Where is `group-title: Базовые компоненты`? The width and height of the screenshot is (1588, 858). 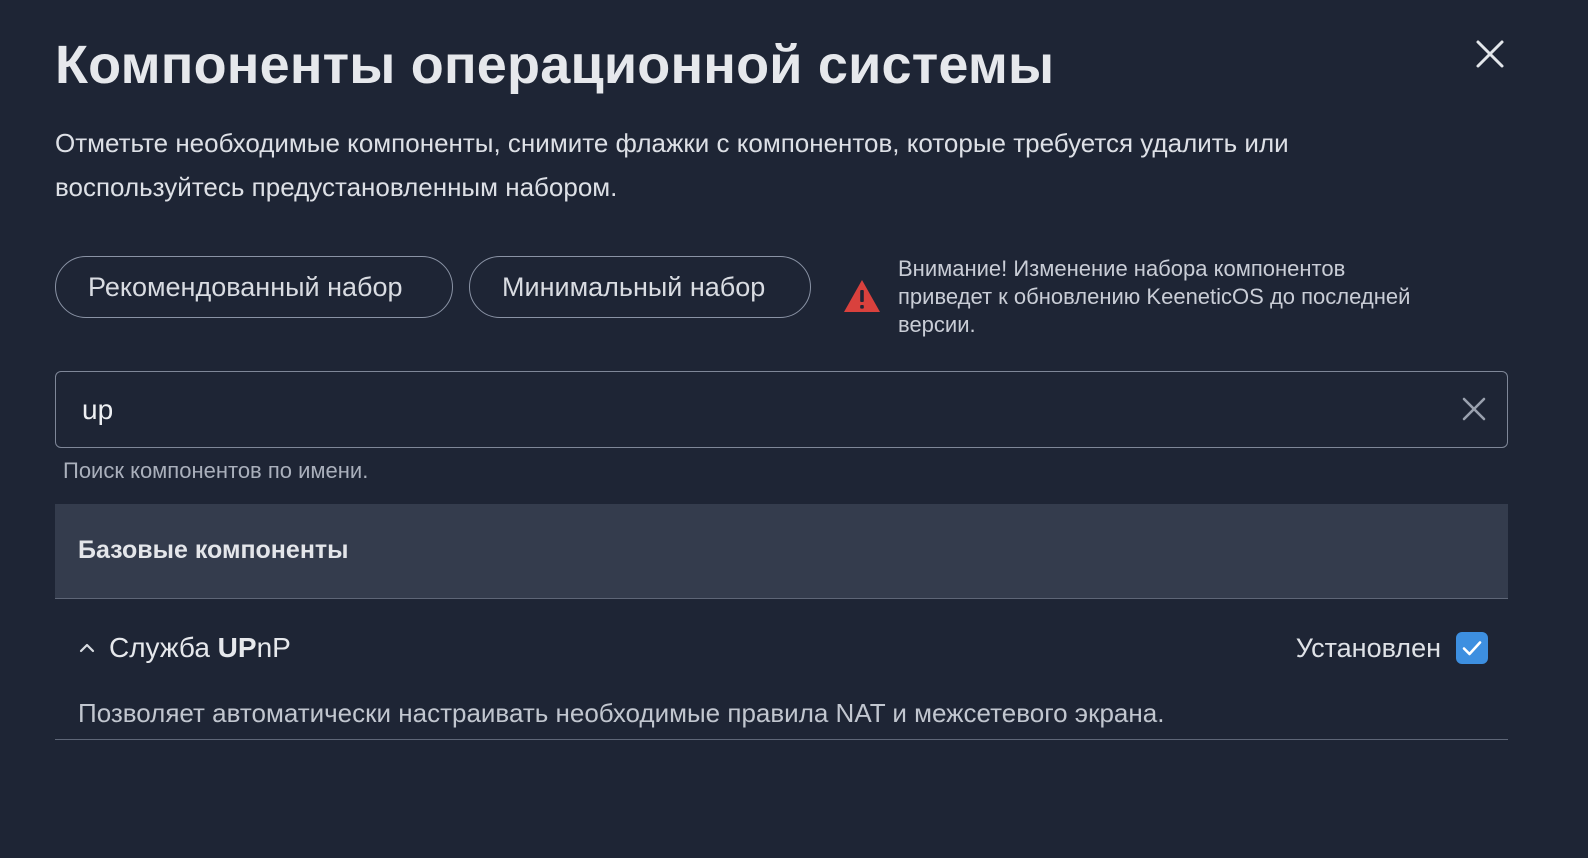 group-title: Базовые компоненты is located at coordinates (213, 550).